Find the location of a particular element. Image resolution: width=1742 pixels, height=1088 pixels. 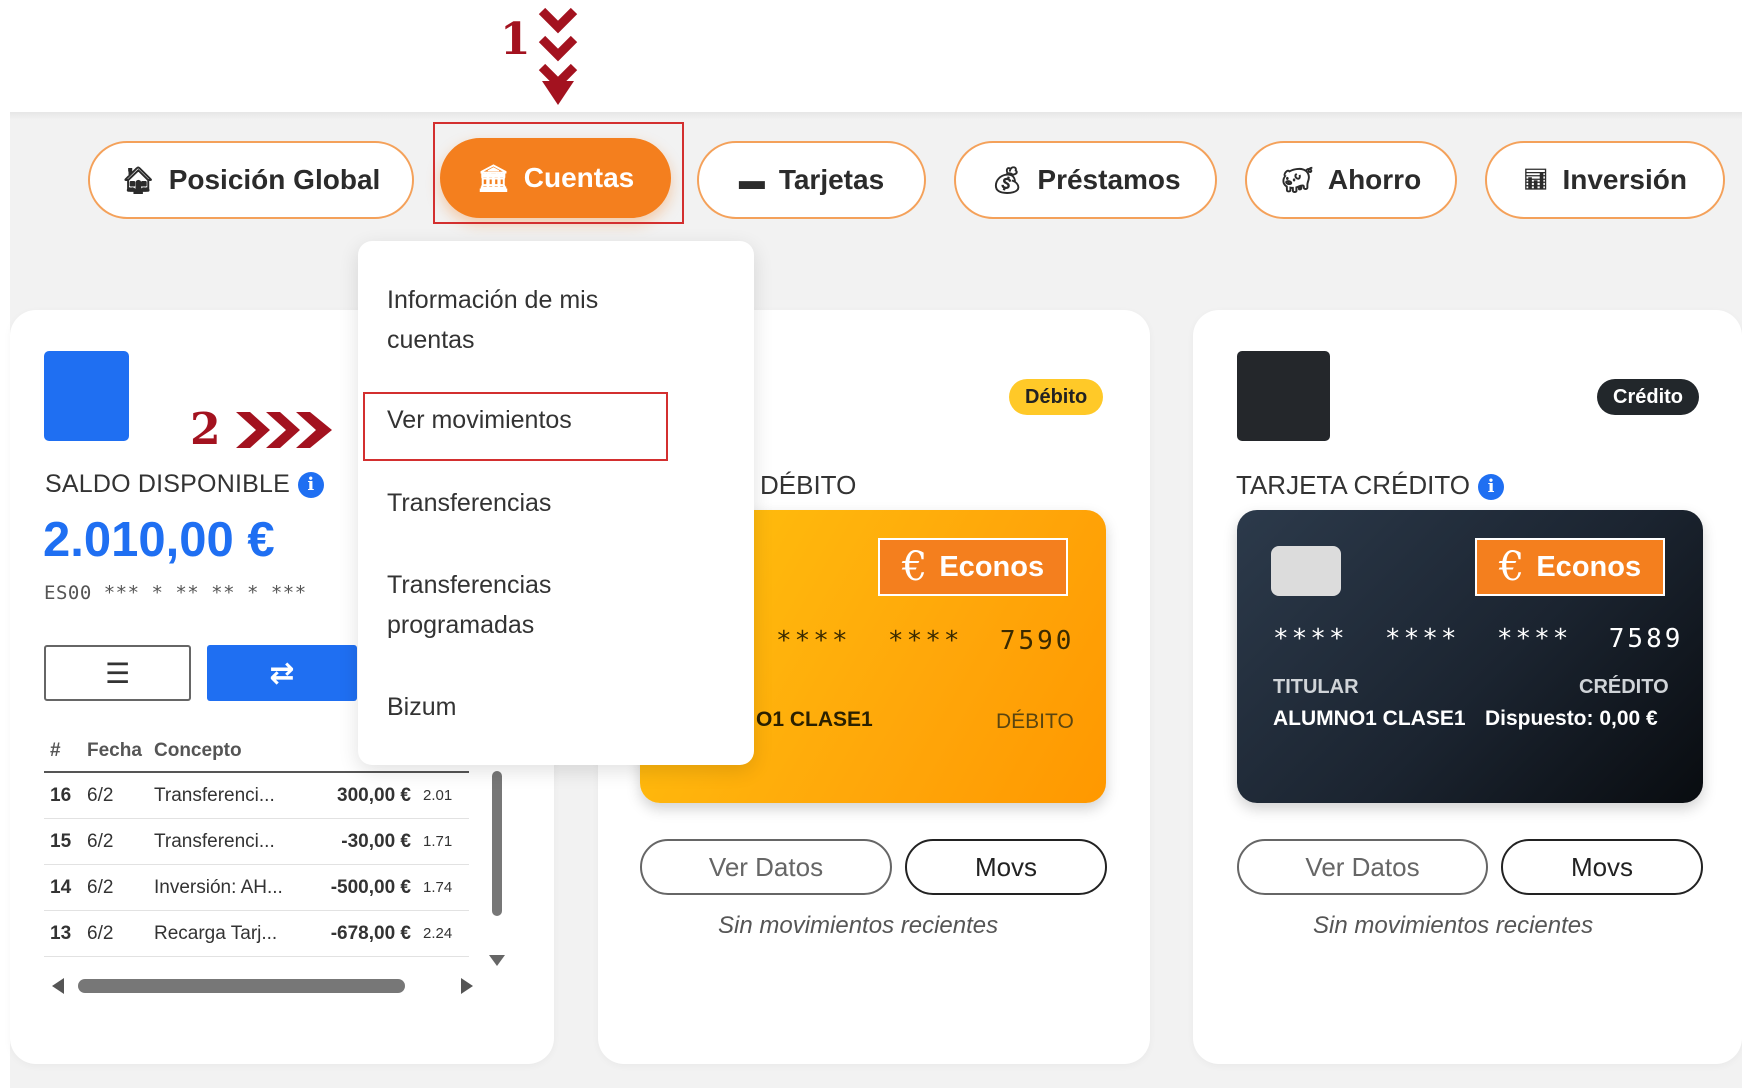

step-1-label: 1 is located at coordinates (515, 39).